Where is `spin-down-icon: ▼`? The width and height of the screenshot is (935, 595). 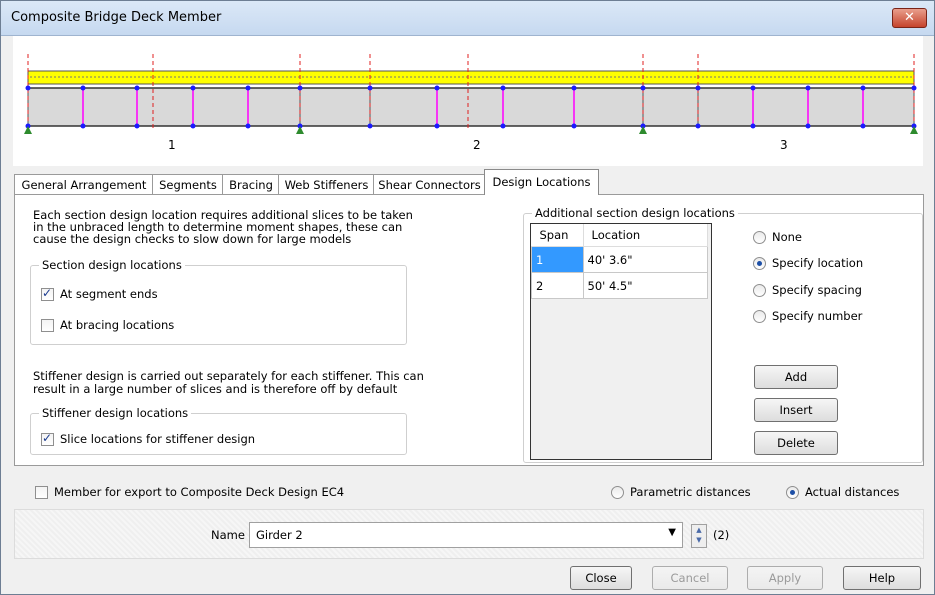 spin-down-icon: ▼ is located at coordinates (699, 540).